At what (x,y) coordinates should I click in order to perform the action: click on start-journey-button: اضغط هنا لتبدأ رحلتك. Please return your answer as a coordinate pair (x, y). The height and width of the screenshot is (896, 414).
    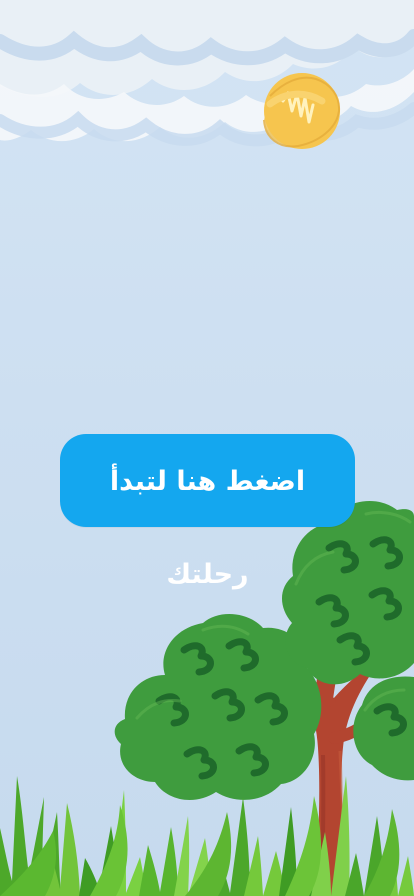
    Looking at the image, I should click on (207, 512).